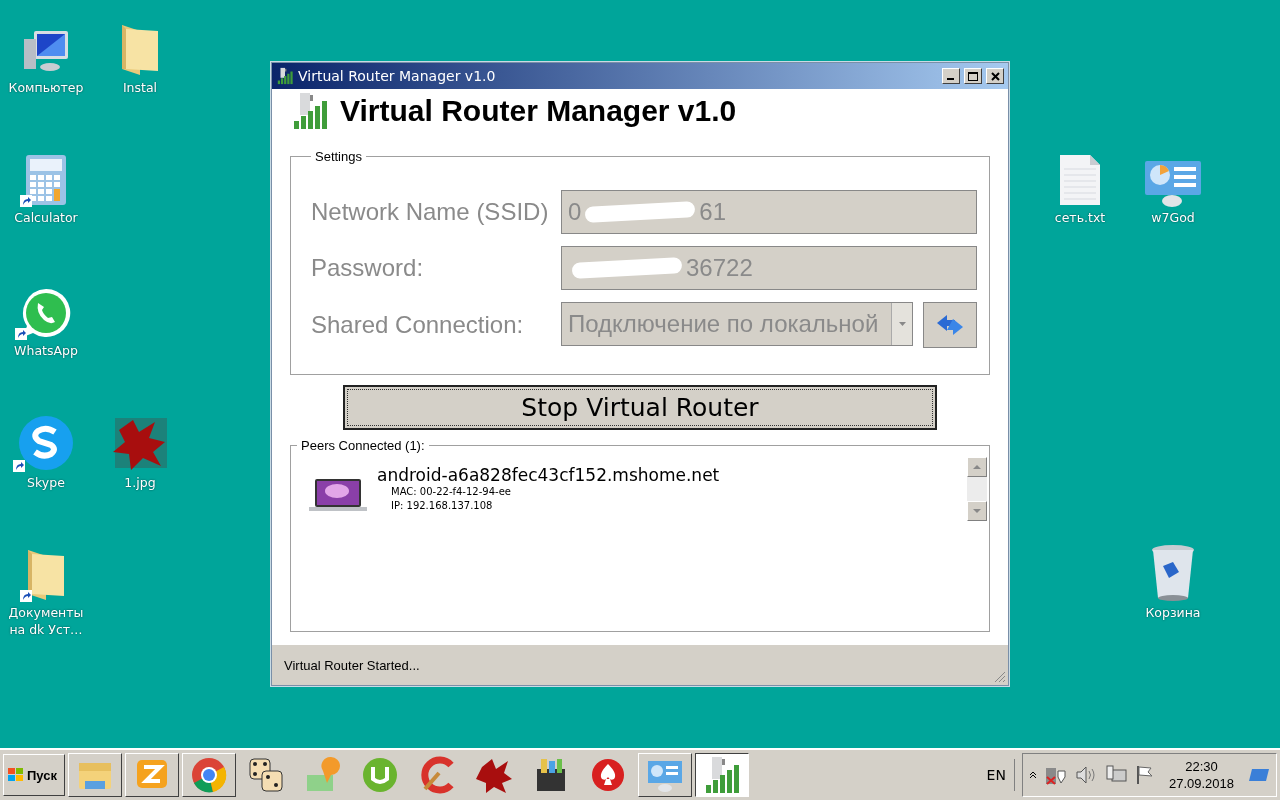 The height and width of the screenshot is (800, 1280). I want to click on field-label: Password:, so click(368, 268).